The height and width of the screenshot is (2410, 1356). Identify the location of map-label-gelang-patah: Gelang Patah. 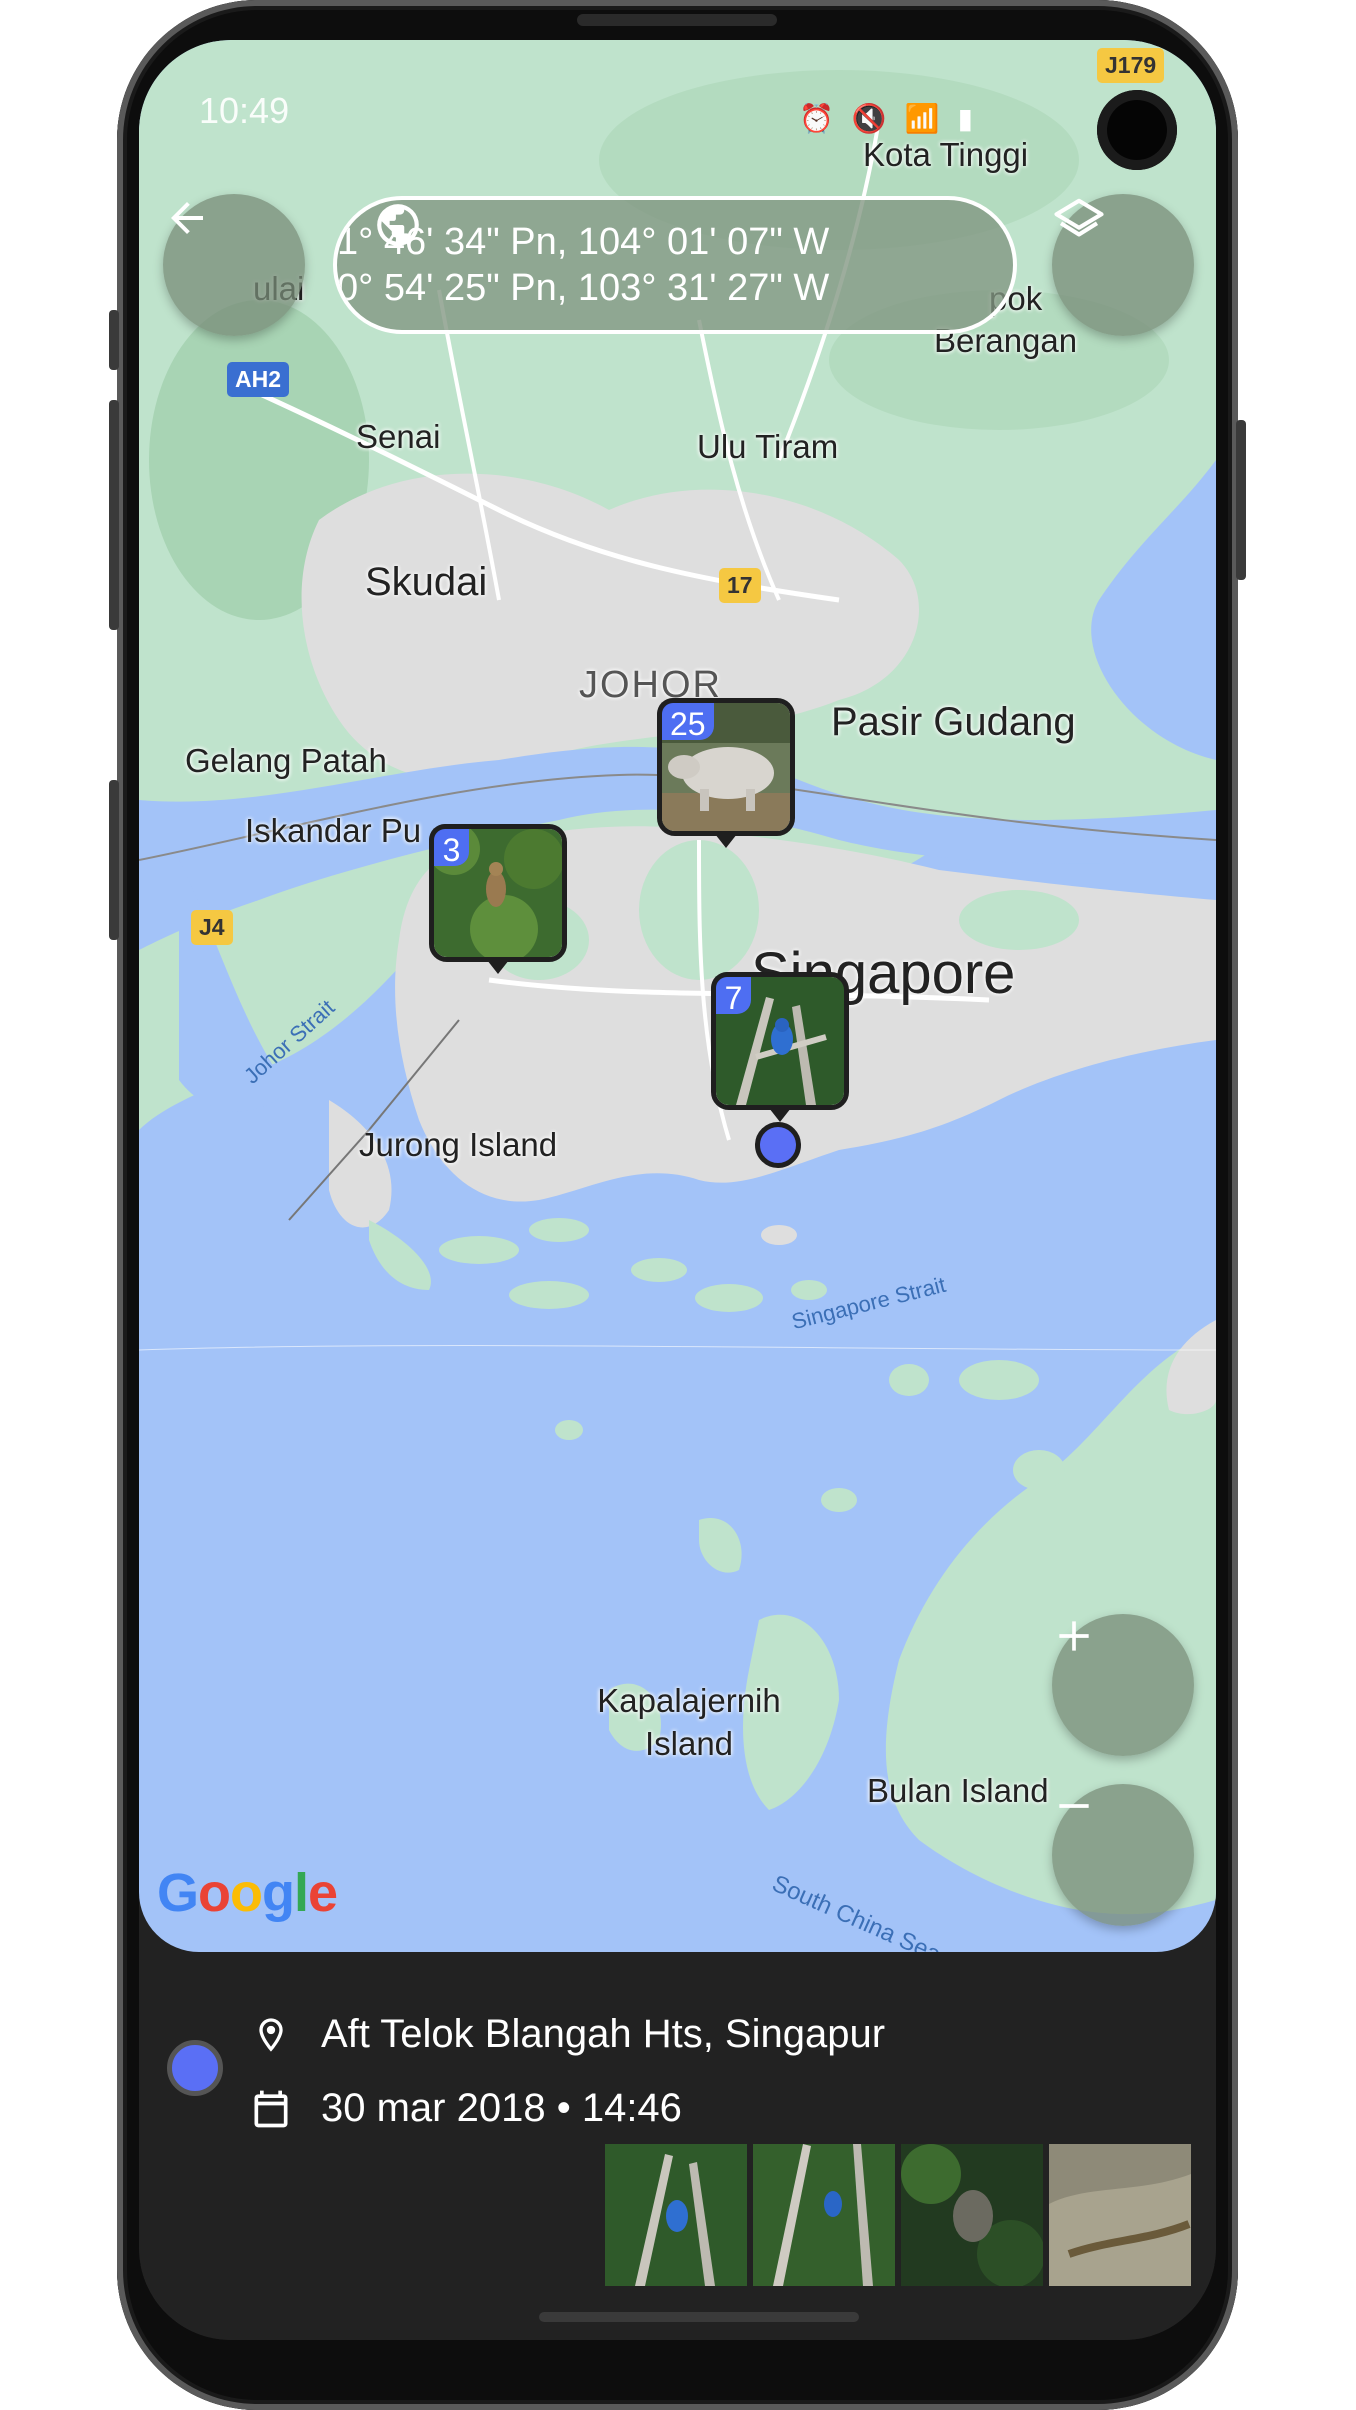
(286, 760).